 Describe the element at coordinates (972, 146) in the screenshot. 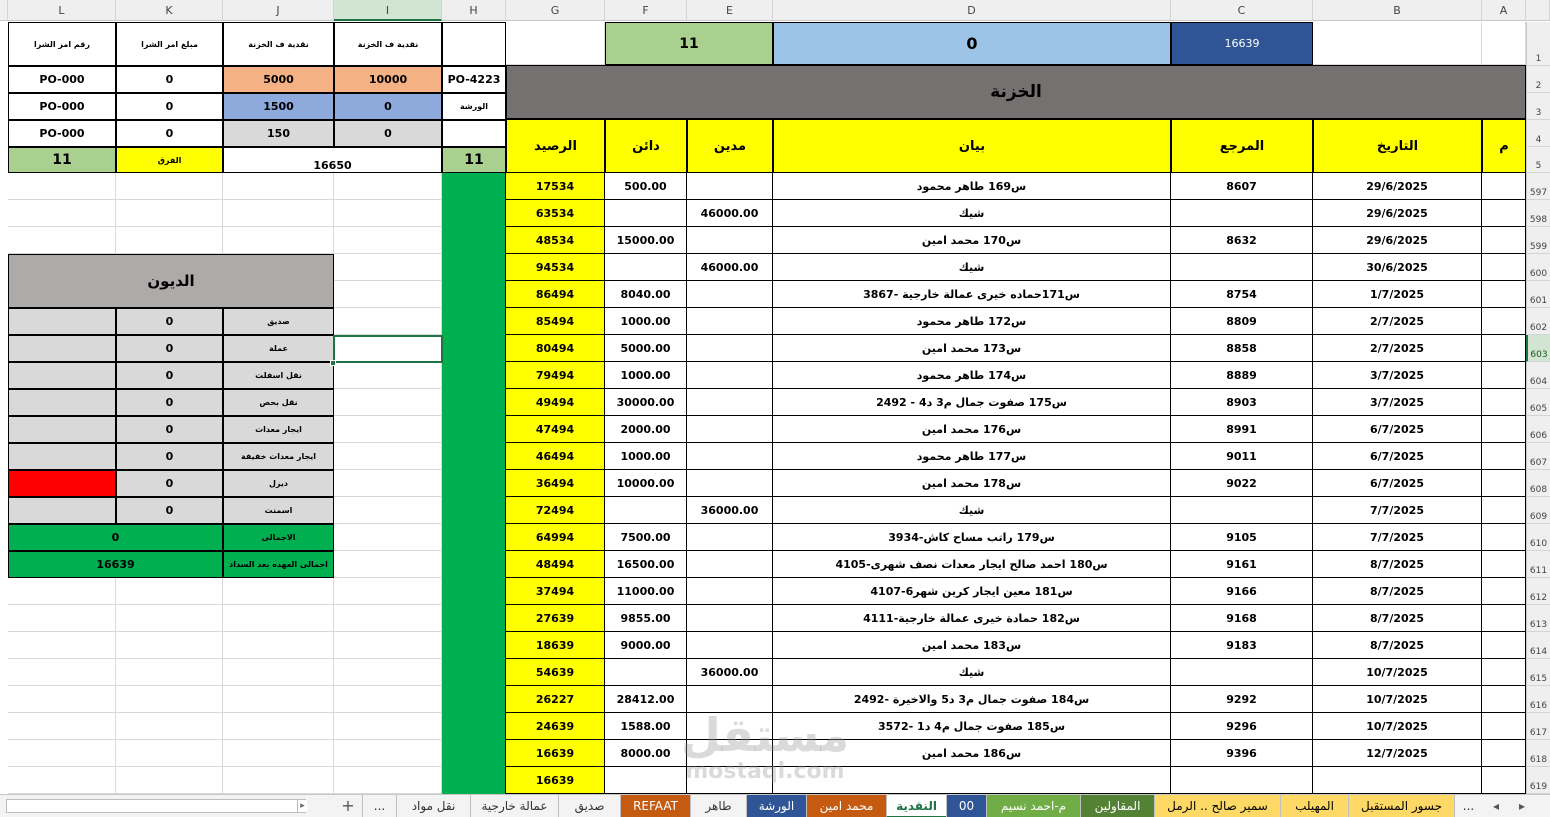

I see `ledger-header-desc: بيان` at that location.